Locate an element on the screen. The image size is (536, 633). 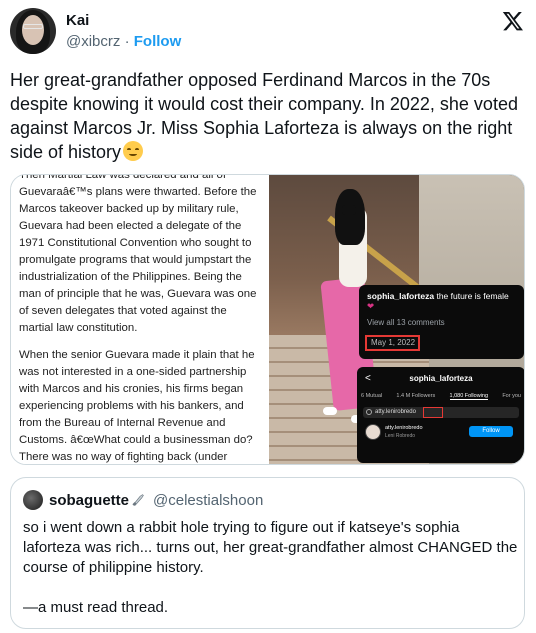
quote-author-name-text: sobaguette is located at coordinates (89, 500).